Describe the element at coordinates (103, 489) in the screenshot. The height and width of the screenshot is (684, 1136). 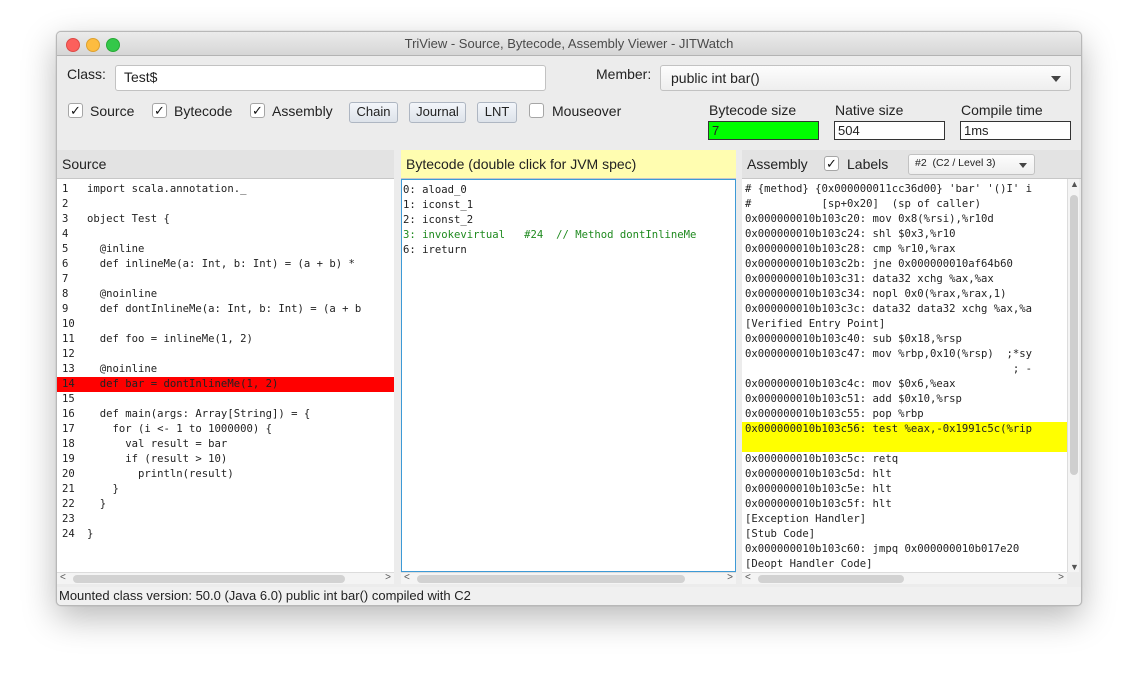
I see `line-text: }` at that location.